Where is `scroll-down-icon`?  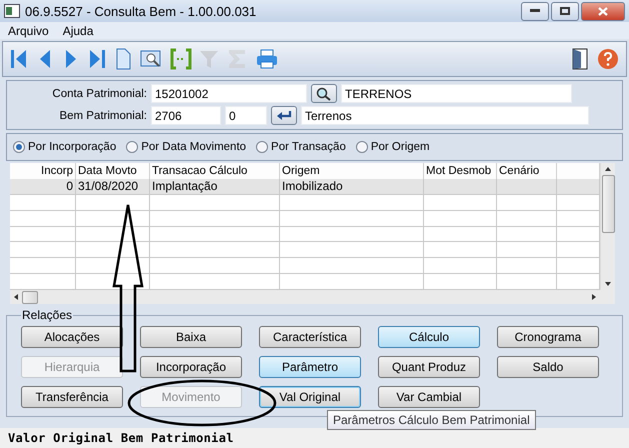
scroll-down-icon is located at coordinates (608, 284).